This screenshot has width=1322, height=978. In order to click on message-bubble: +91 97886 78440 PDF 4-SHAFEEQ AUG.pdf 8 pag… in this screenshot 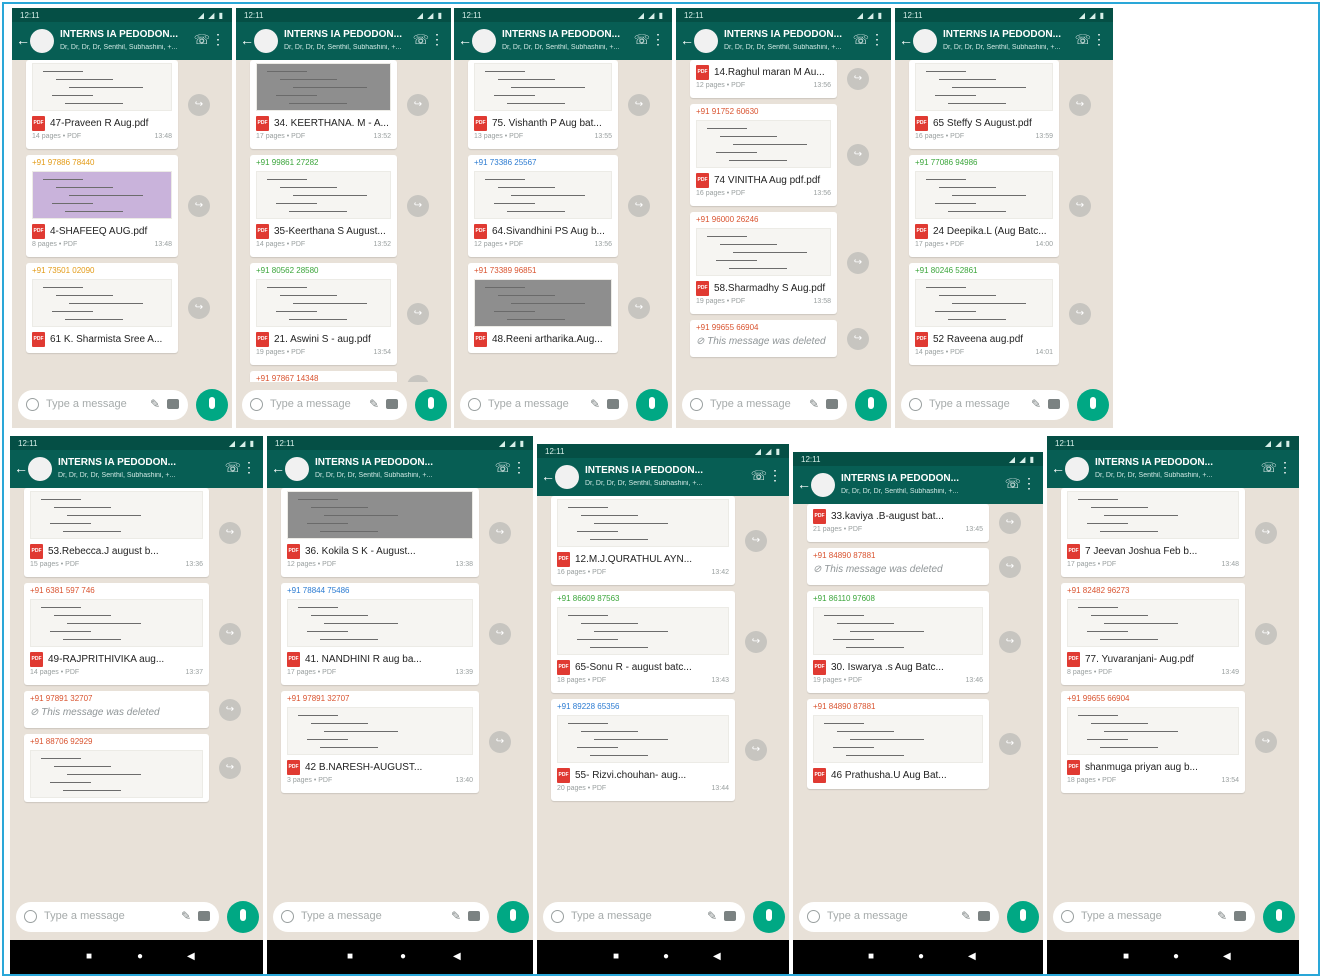, I will do `click(102, 206)`.